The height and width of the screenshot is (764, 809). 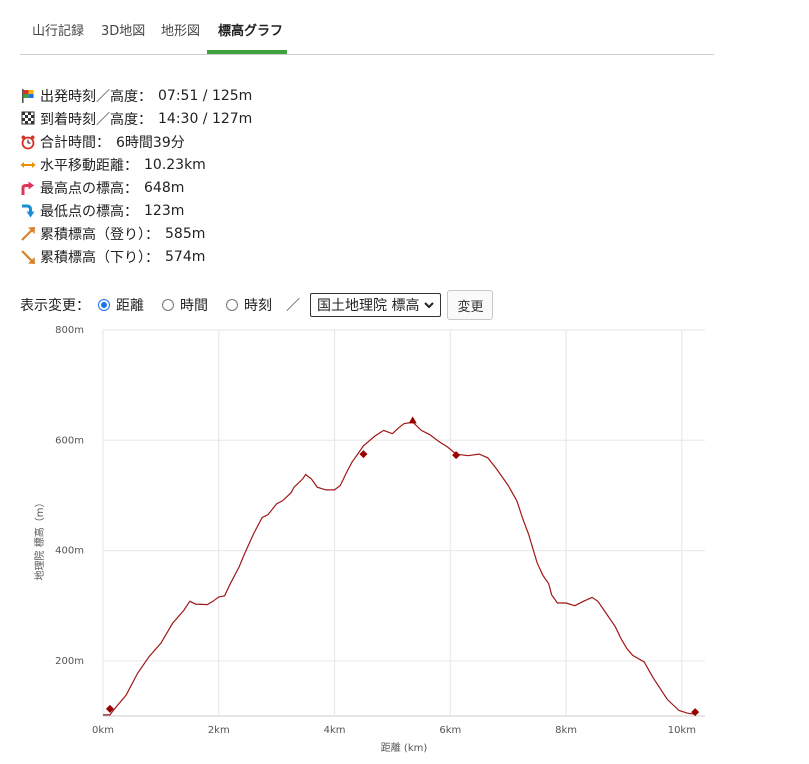 I want to click on summit-marker, so click(x=412, y=420).